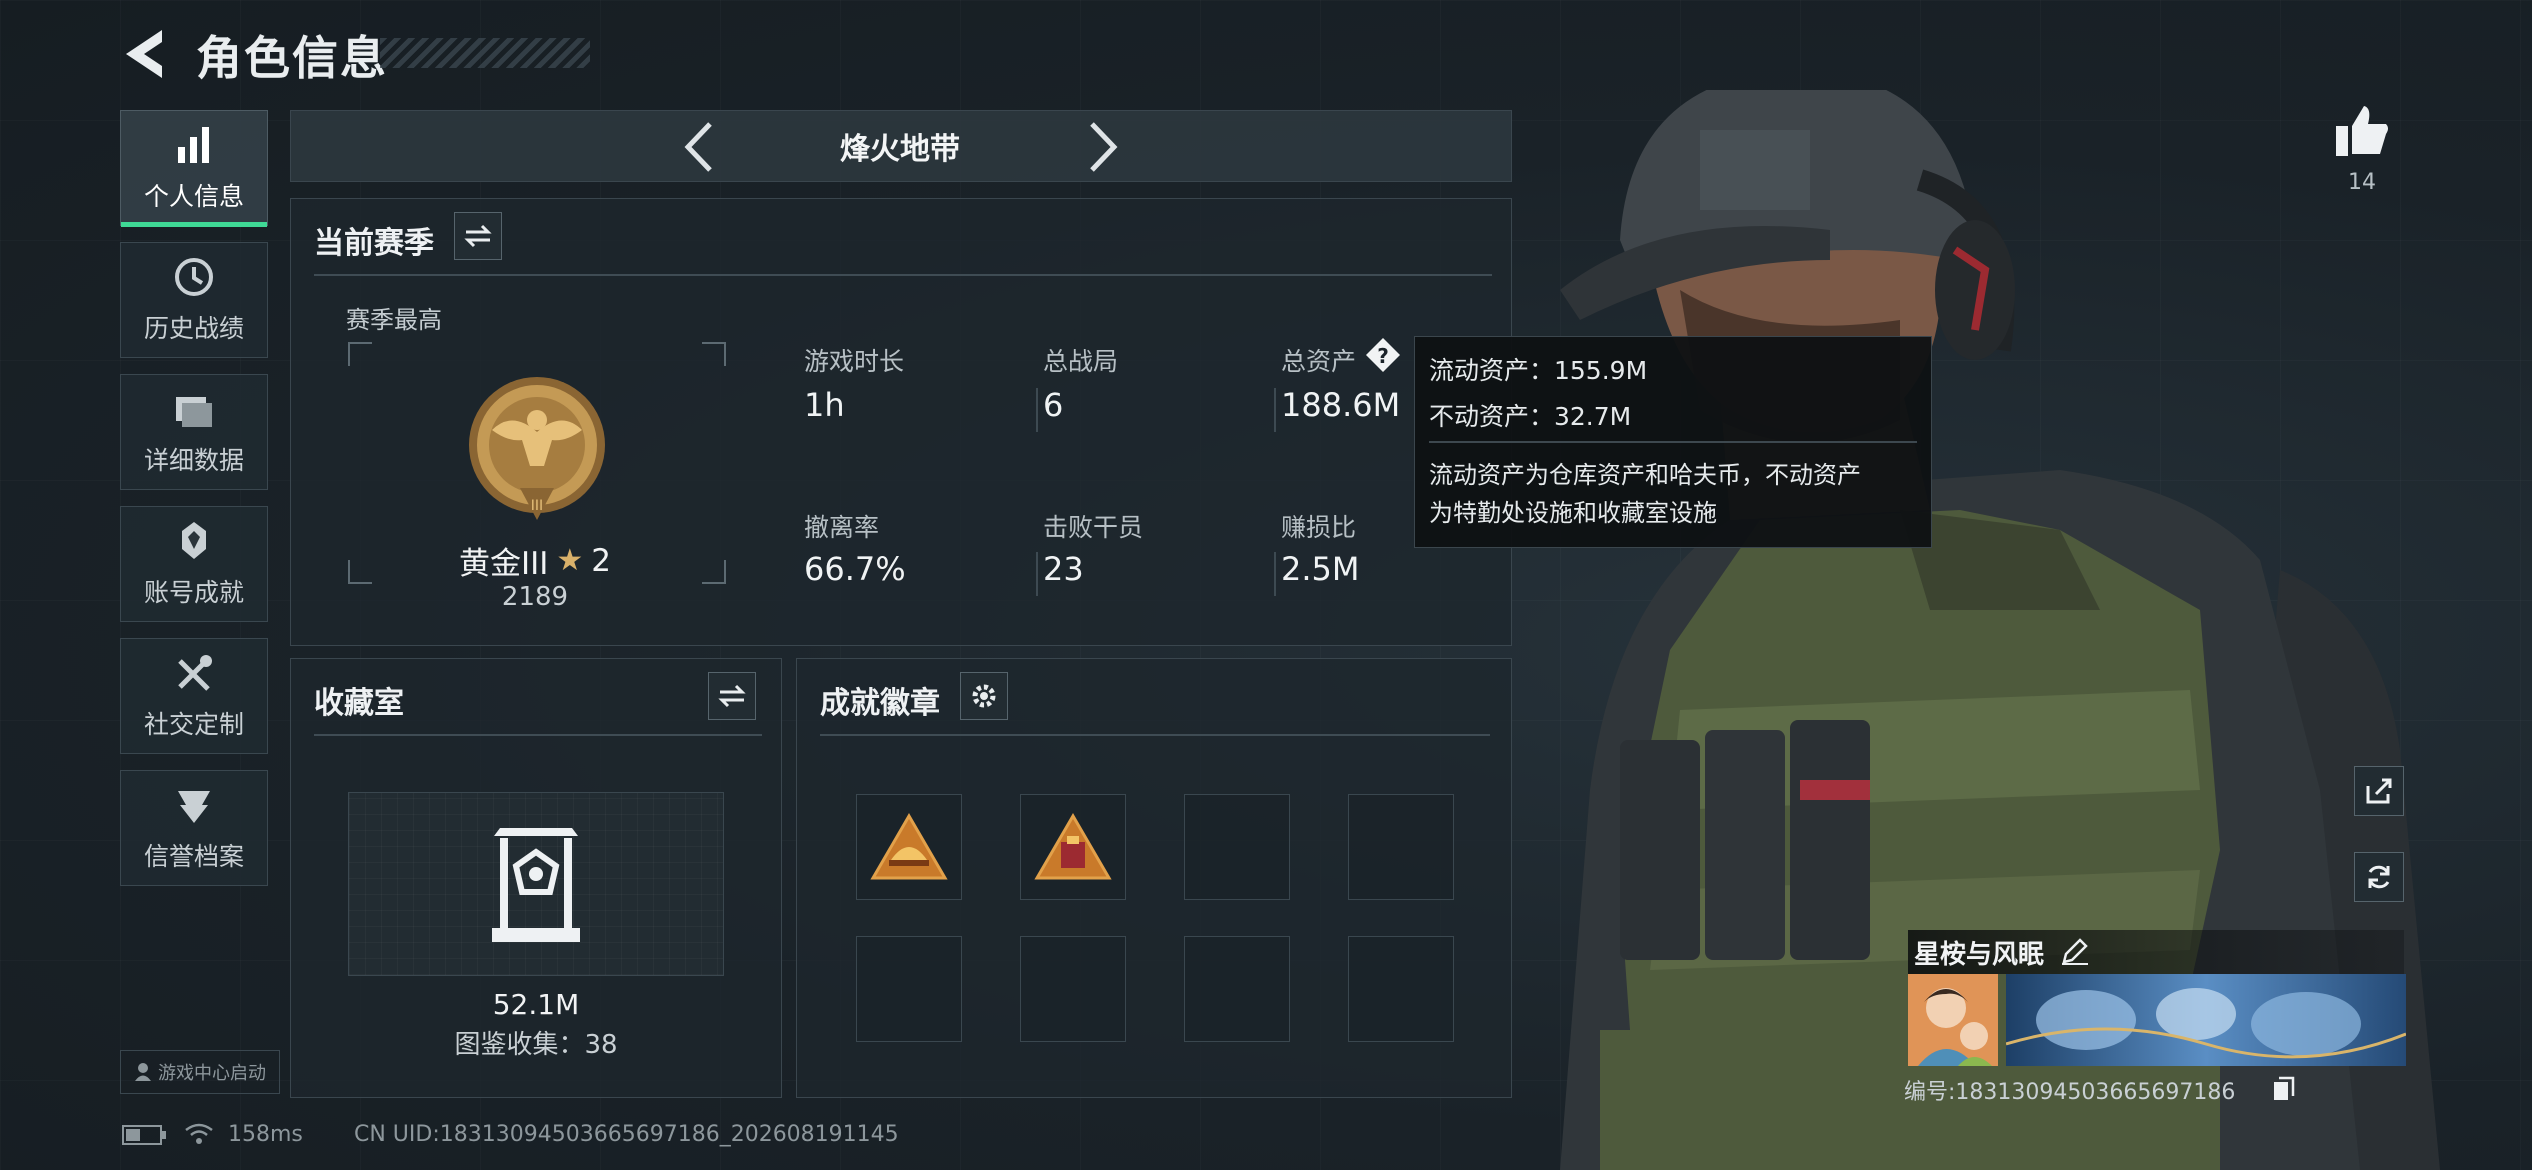 The height and width of the screenshot is (1170, 2532). Describe the element at coordinates (194, 807) in the screenshot. I see `credit-icon` at that location.